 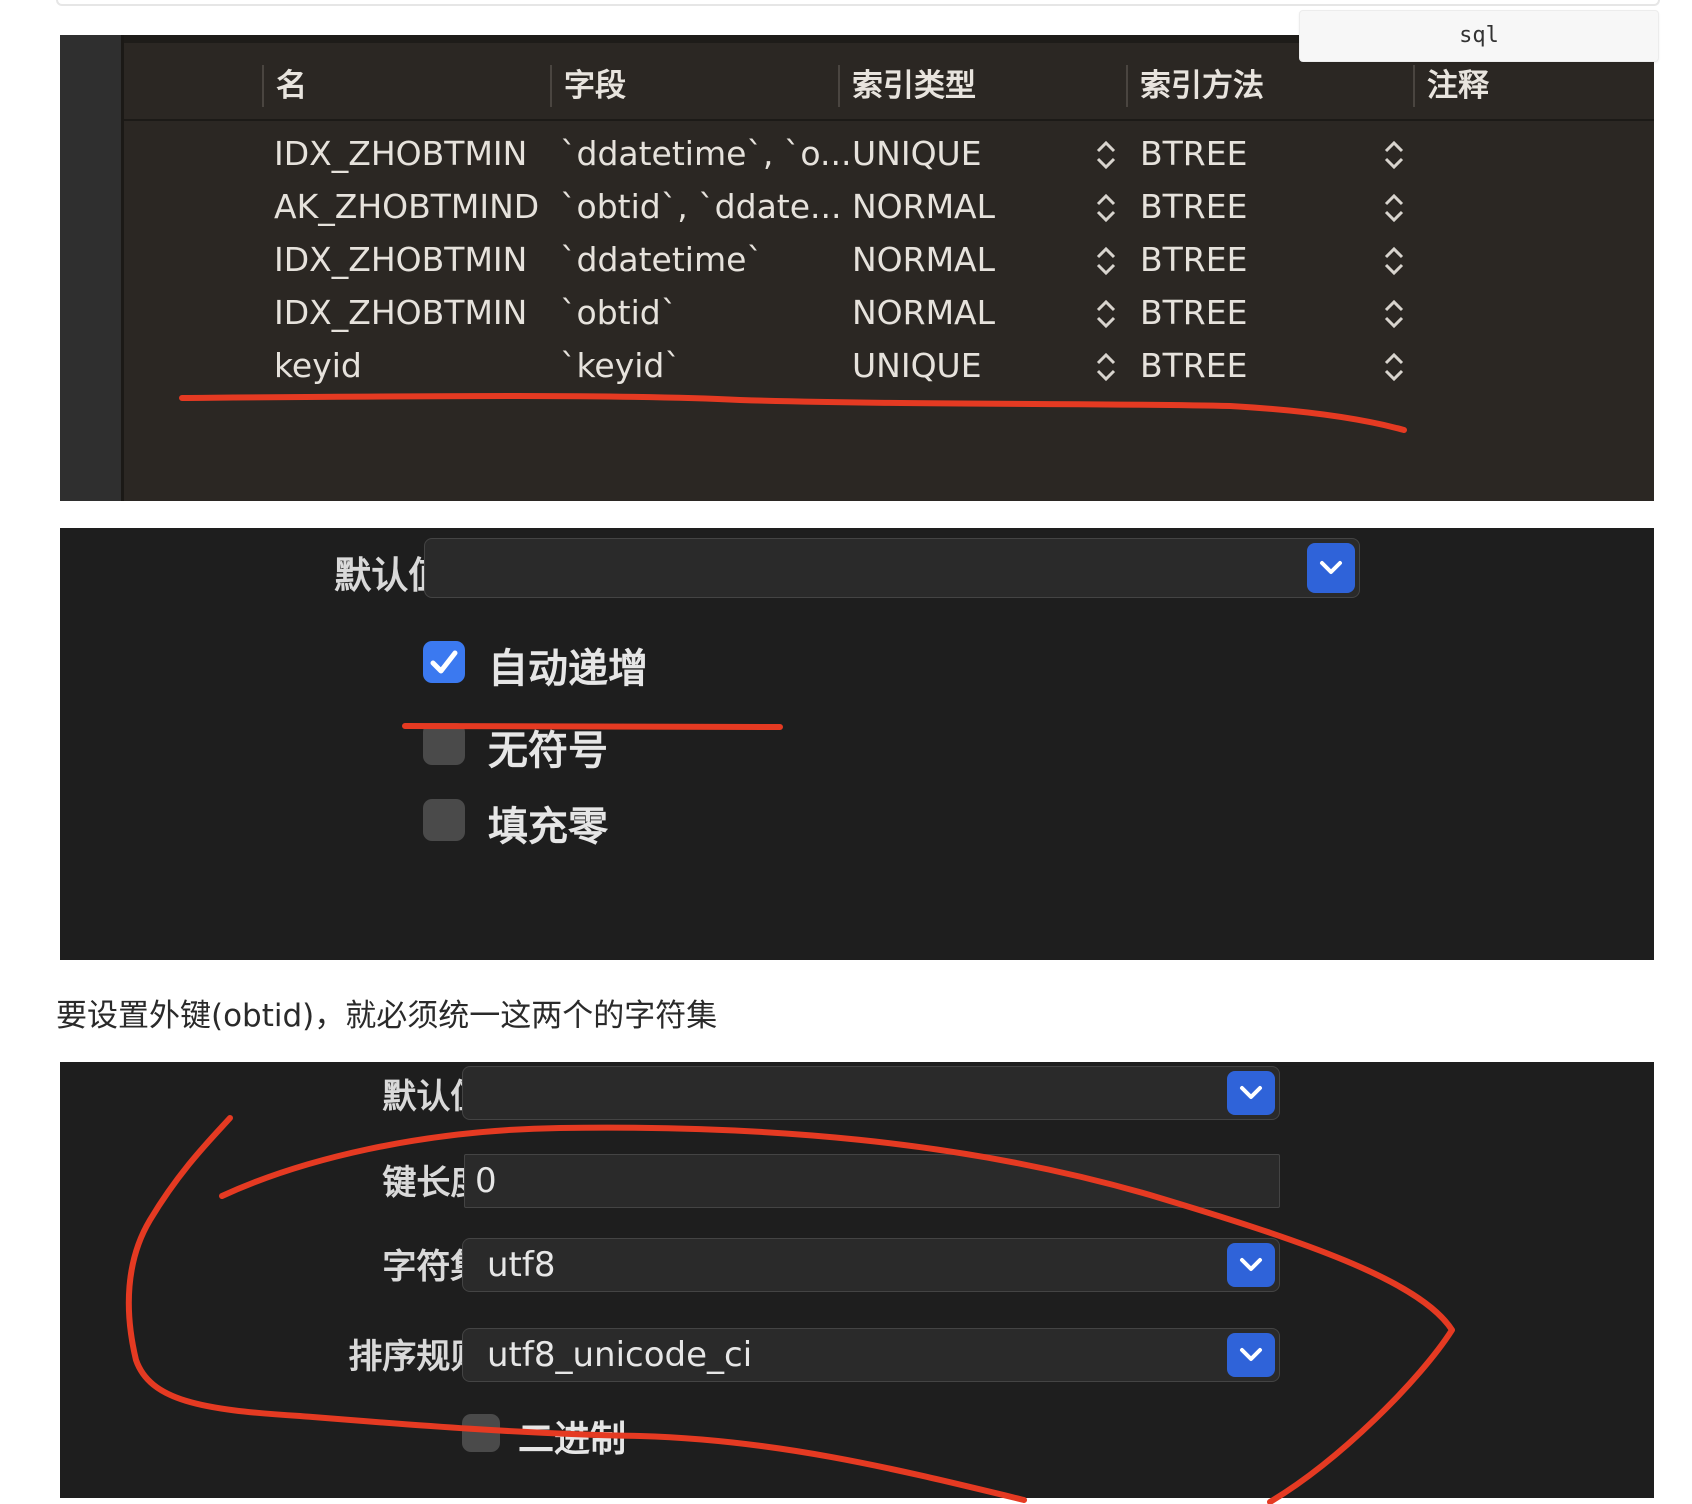 What do you see at coordinates (423, 1357) in the screenshot?
I see `collation-label: 排序规则:` at bounding box center [423, 1357].